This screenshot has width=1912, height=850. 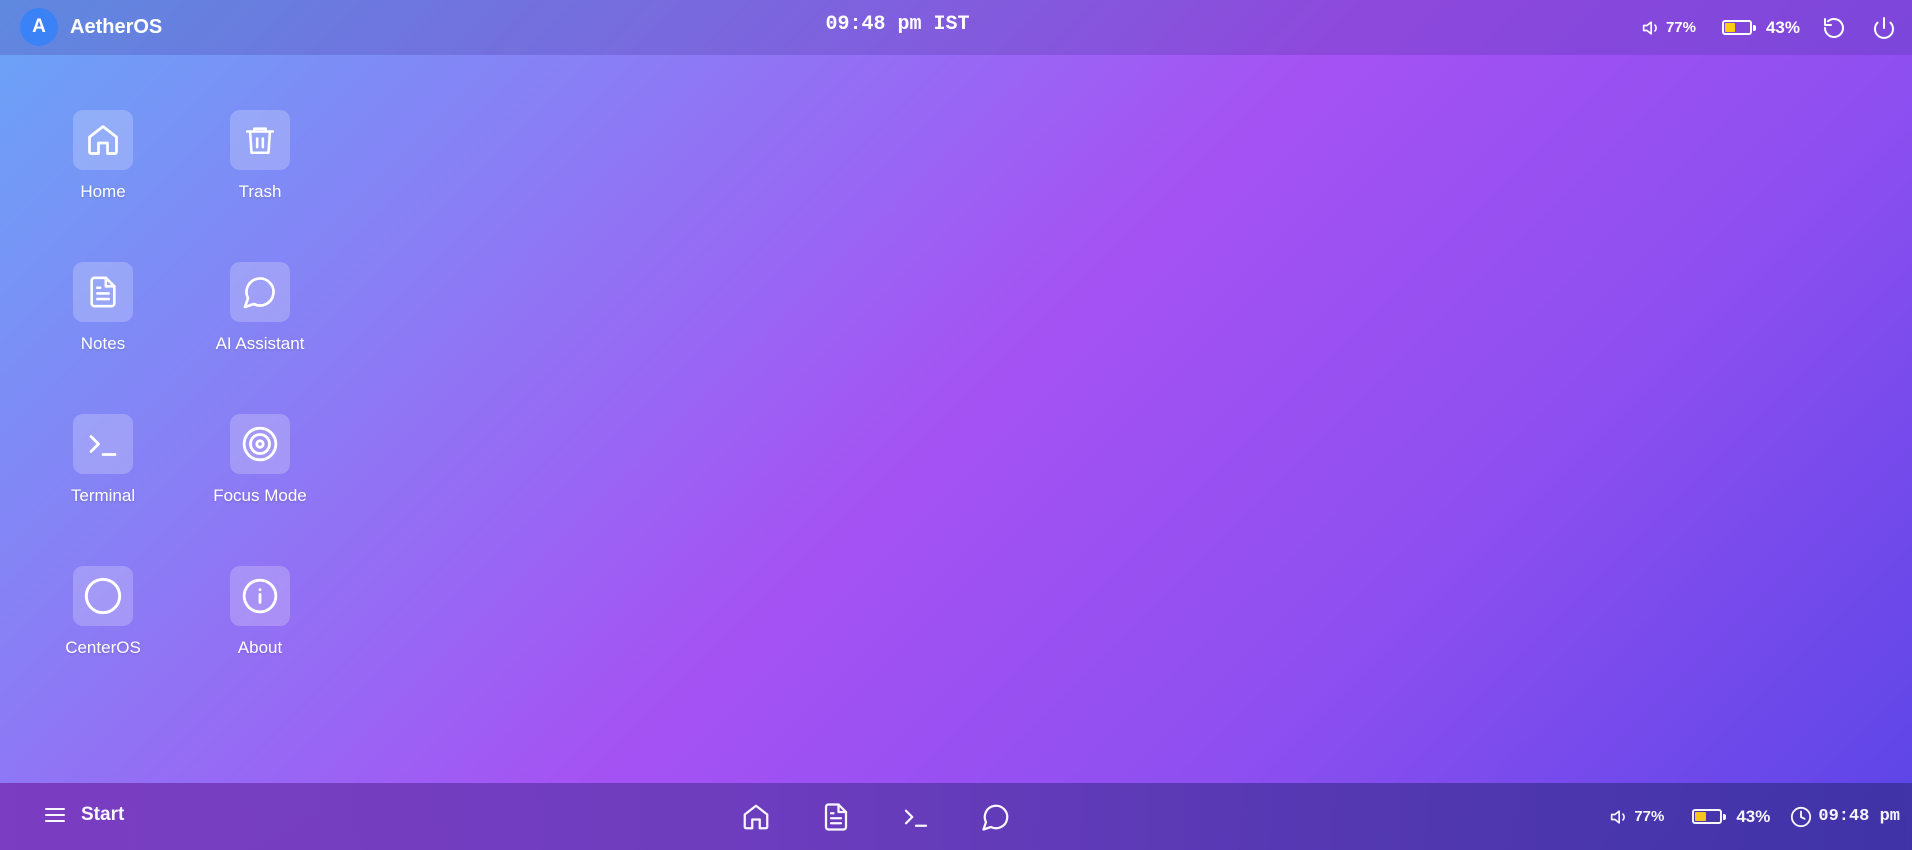 I want to click on taskbar-volume-indicator: 77%, so click(x=1637, y=817).